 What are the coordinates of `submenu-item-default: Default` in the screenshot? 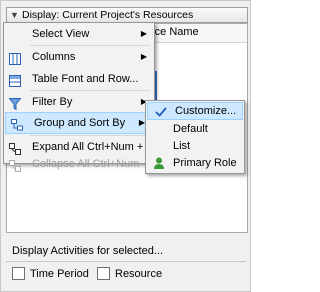 It's located at (195, 129).